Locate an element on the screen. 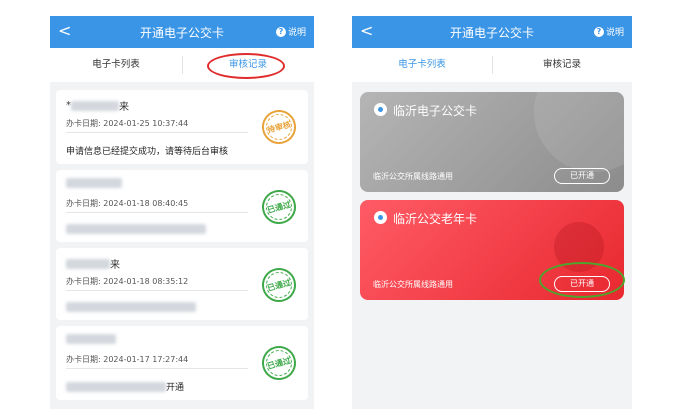  opened-button: 已开通 is located at coordinates (582, 176).